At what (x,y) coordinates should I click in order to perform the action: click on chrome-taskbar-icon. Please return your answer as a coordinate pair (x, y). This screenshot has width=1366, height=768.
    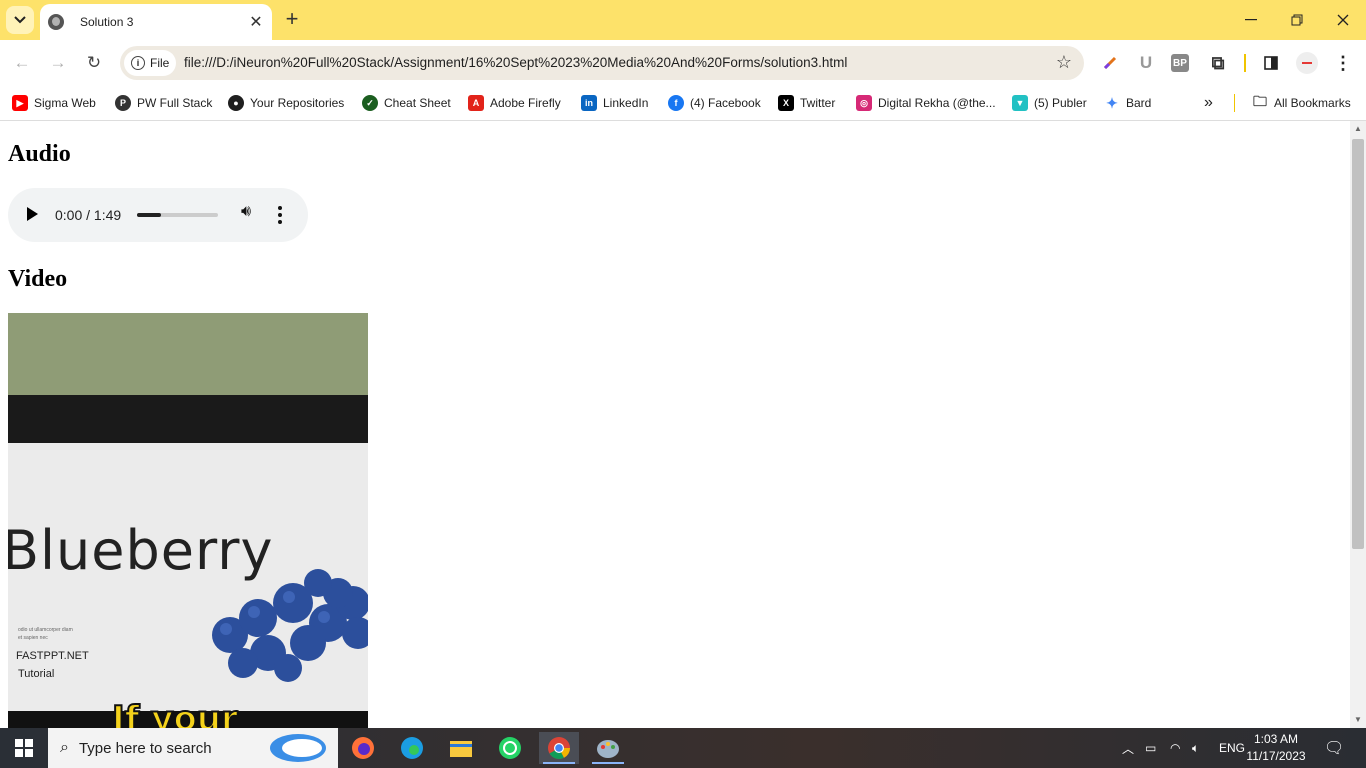
    Looking at the image, I should click on (559, 748).